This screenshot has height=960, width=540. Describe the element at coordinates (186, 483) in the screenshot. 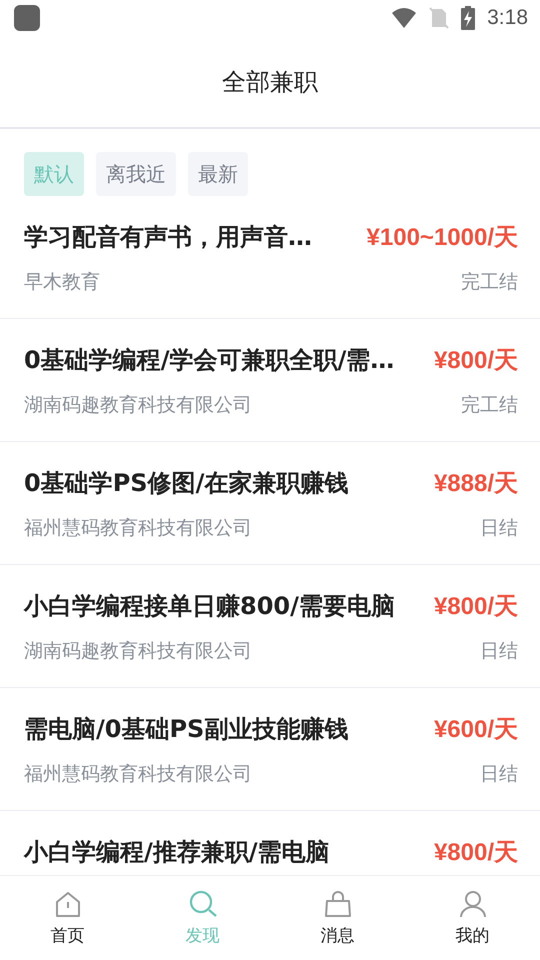

I see `job-title: 0基础学PS修图/在家兼职赚钱` at that location.